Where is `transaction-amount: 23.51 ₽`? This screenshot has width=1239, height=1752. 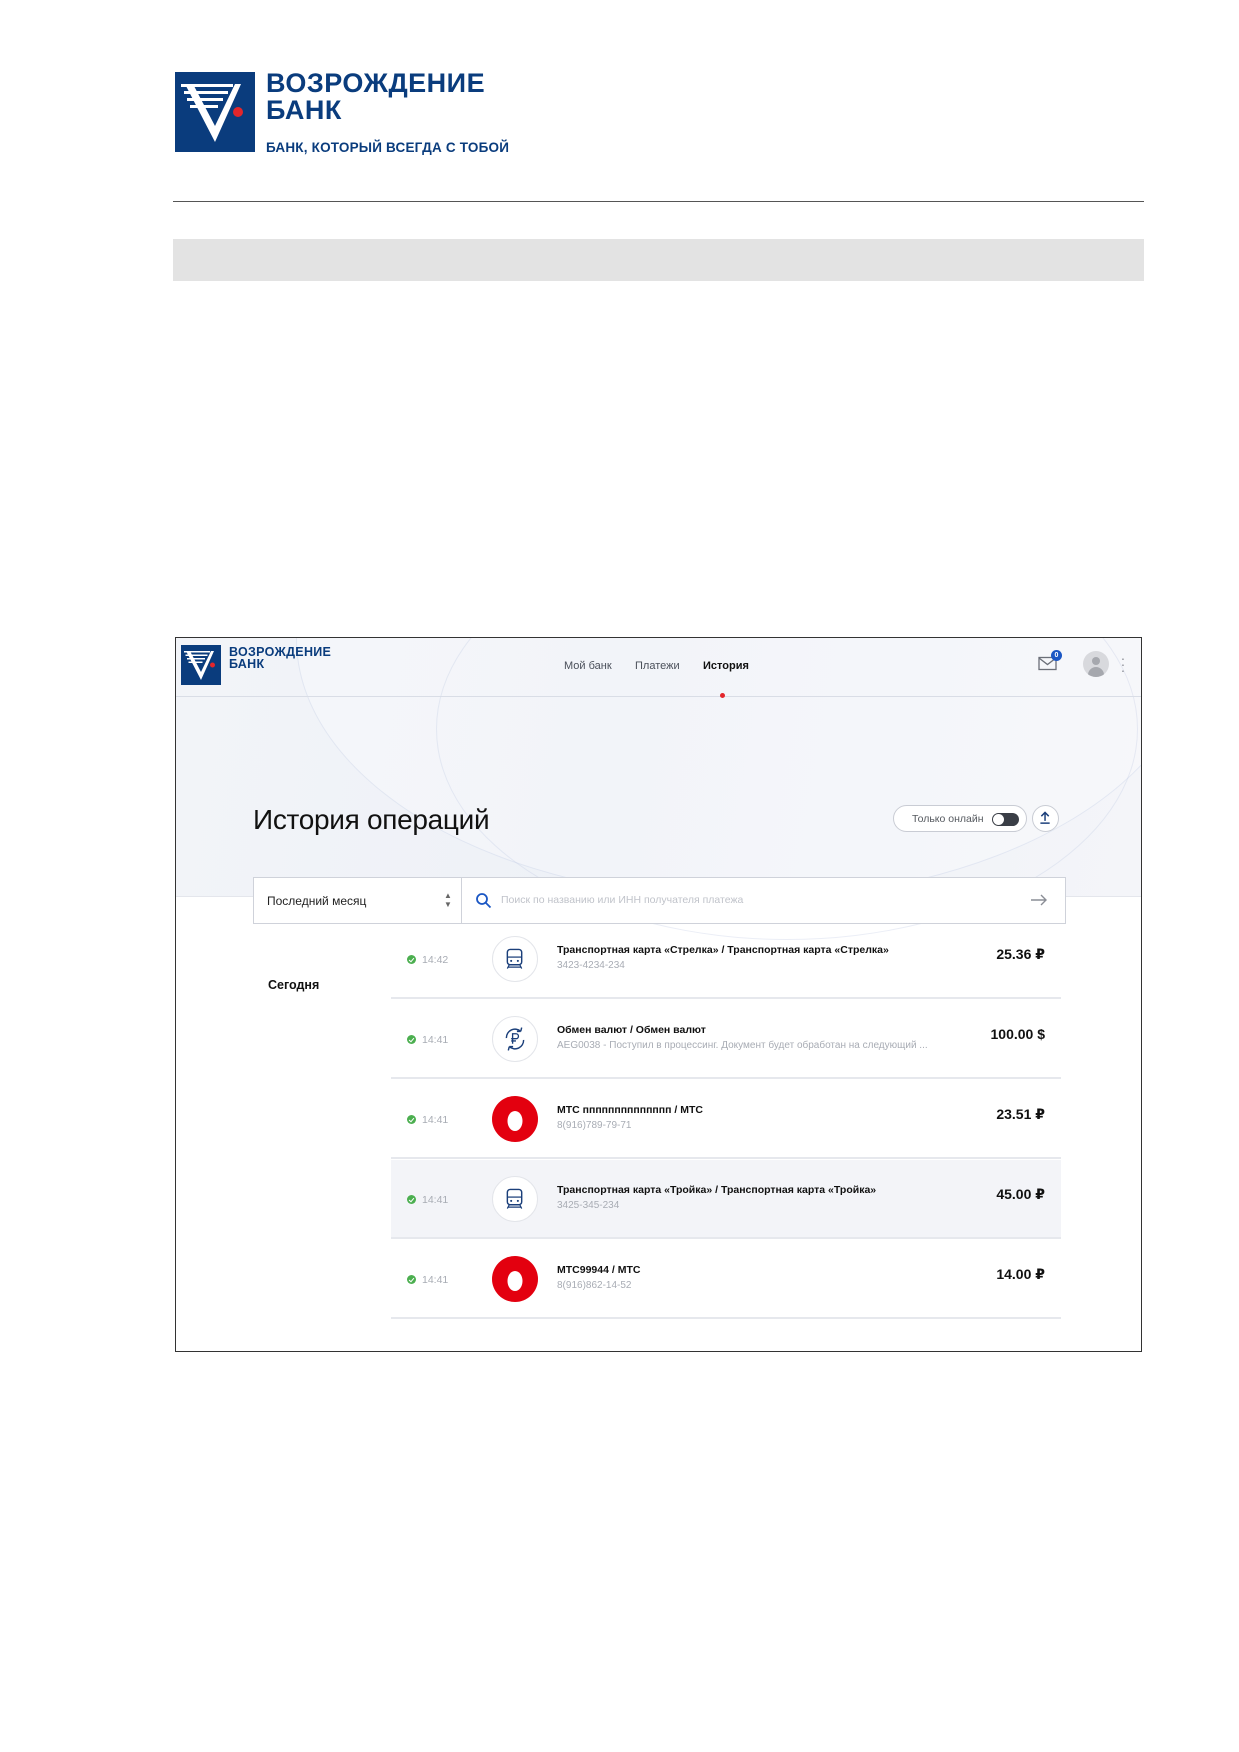
transaction-amount: 23.51 ₽ is located at coordinates (1020, 1114).